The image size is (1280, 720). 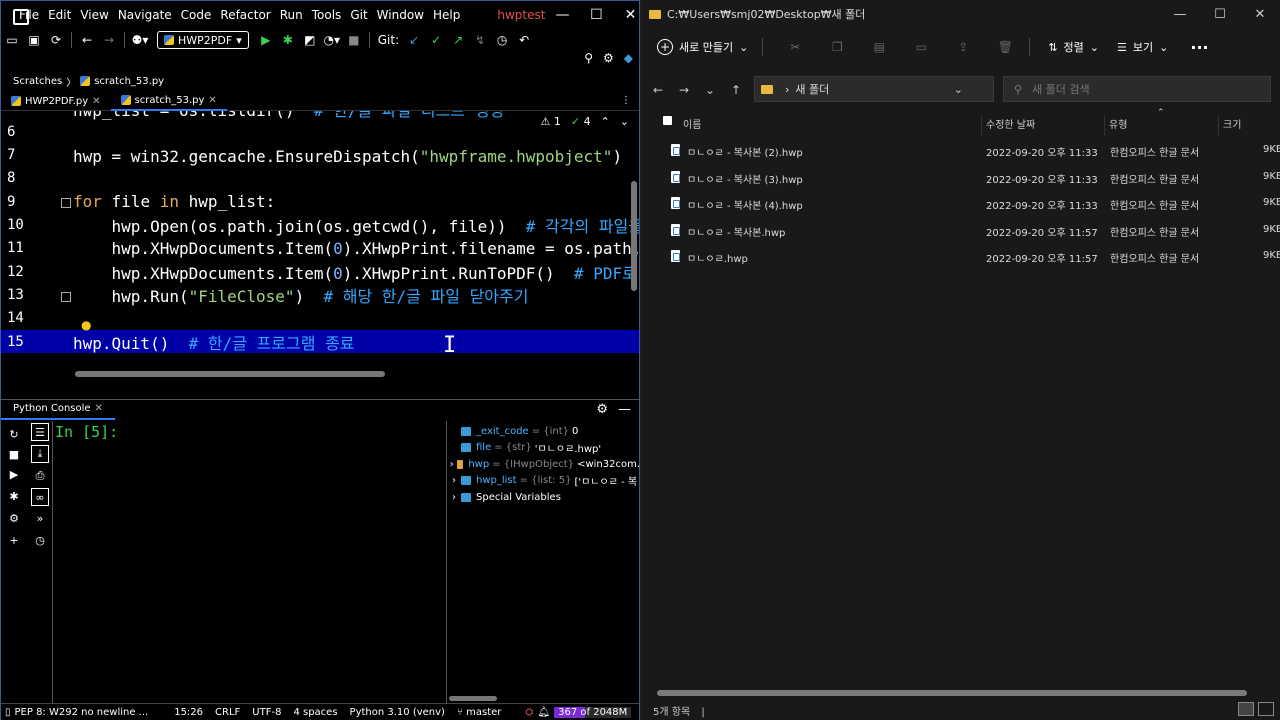 I want to click on variables-scrollbar, so click(x=473, y=698).